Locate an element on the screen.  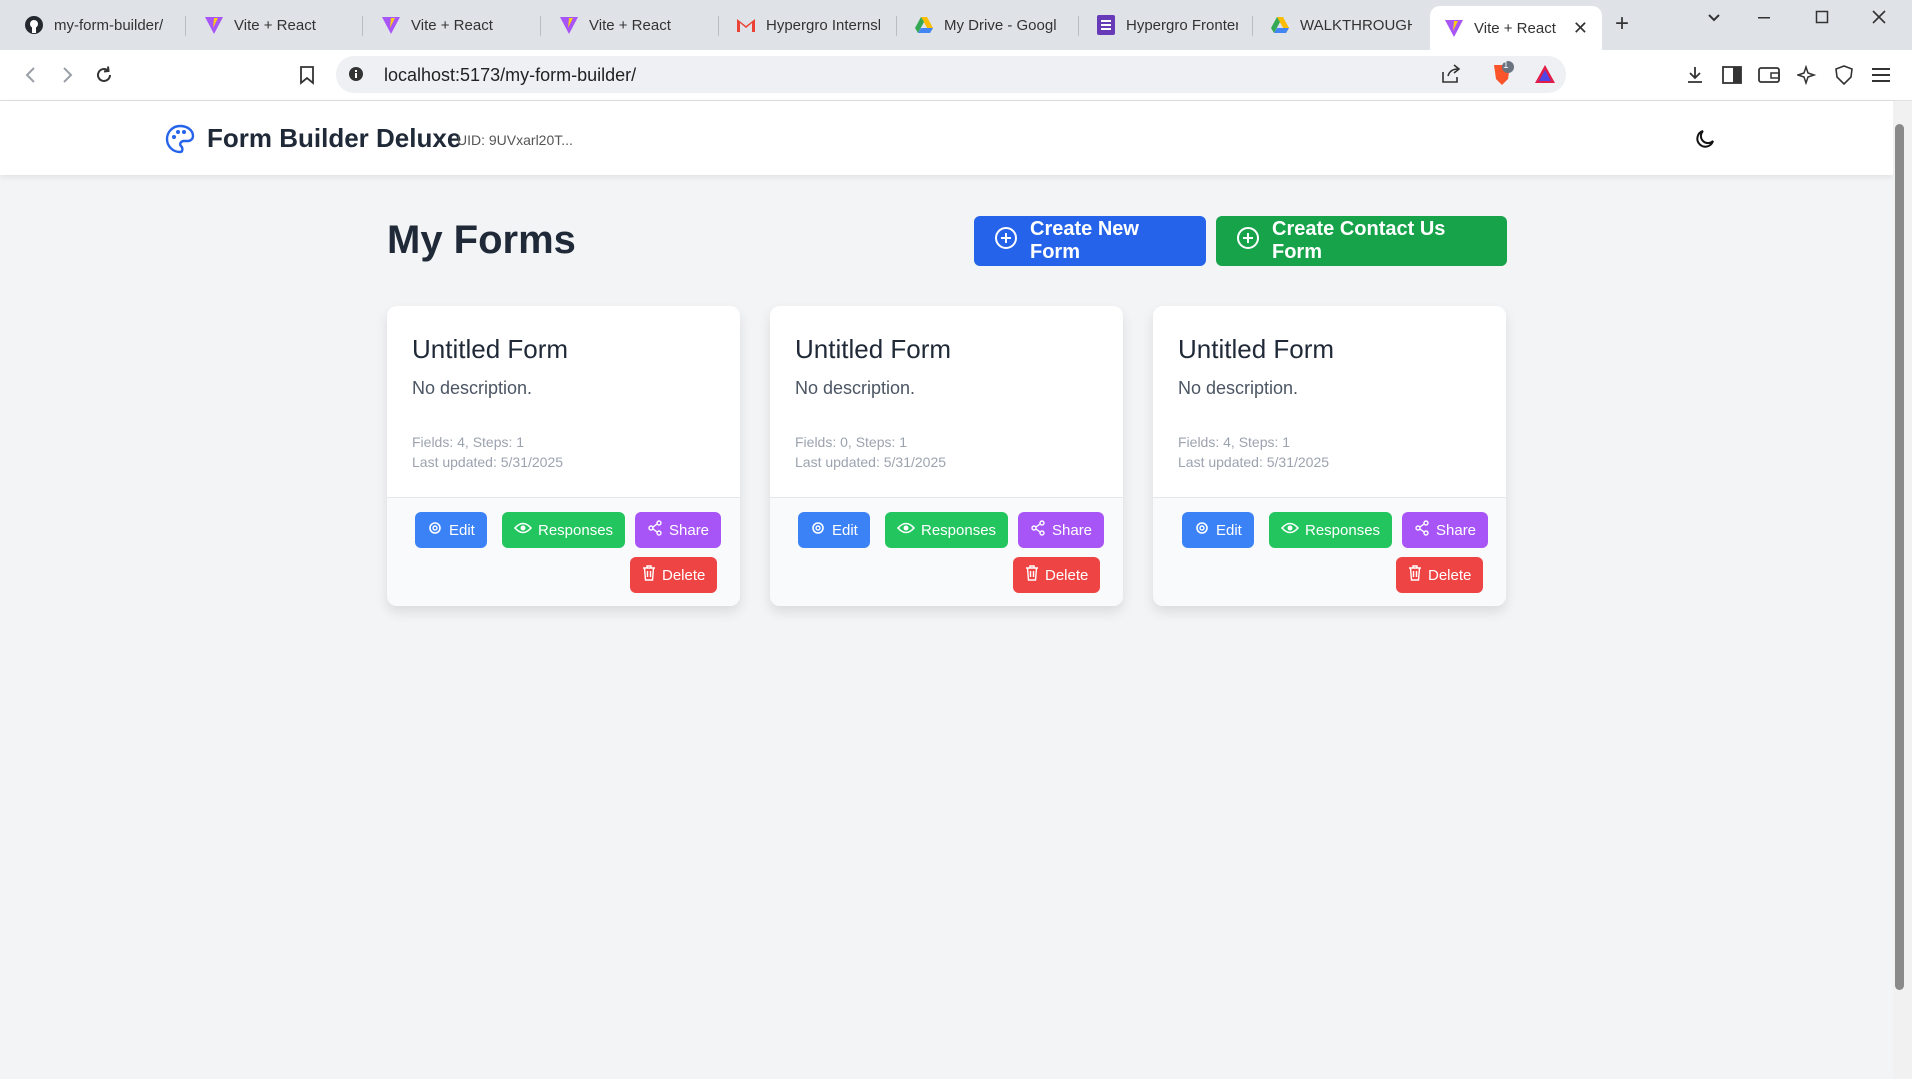
moon-icon is located at coordinates (1705, 139).